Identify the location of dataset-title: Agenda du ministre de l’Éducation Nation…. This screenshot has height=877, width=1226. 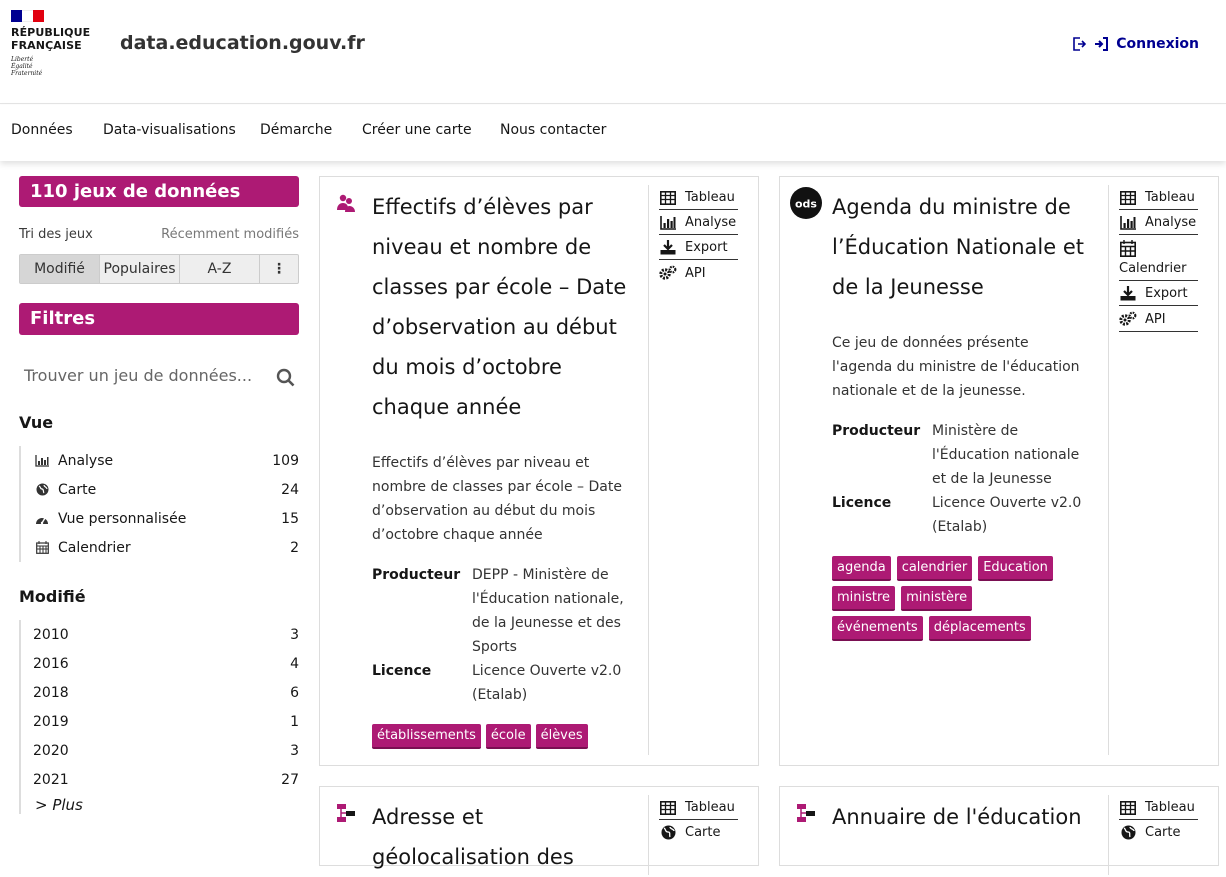
(962, 247).